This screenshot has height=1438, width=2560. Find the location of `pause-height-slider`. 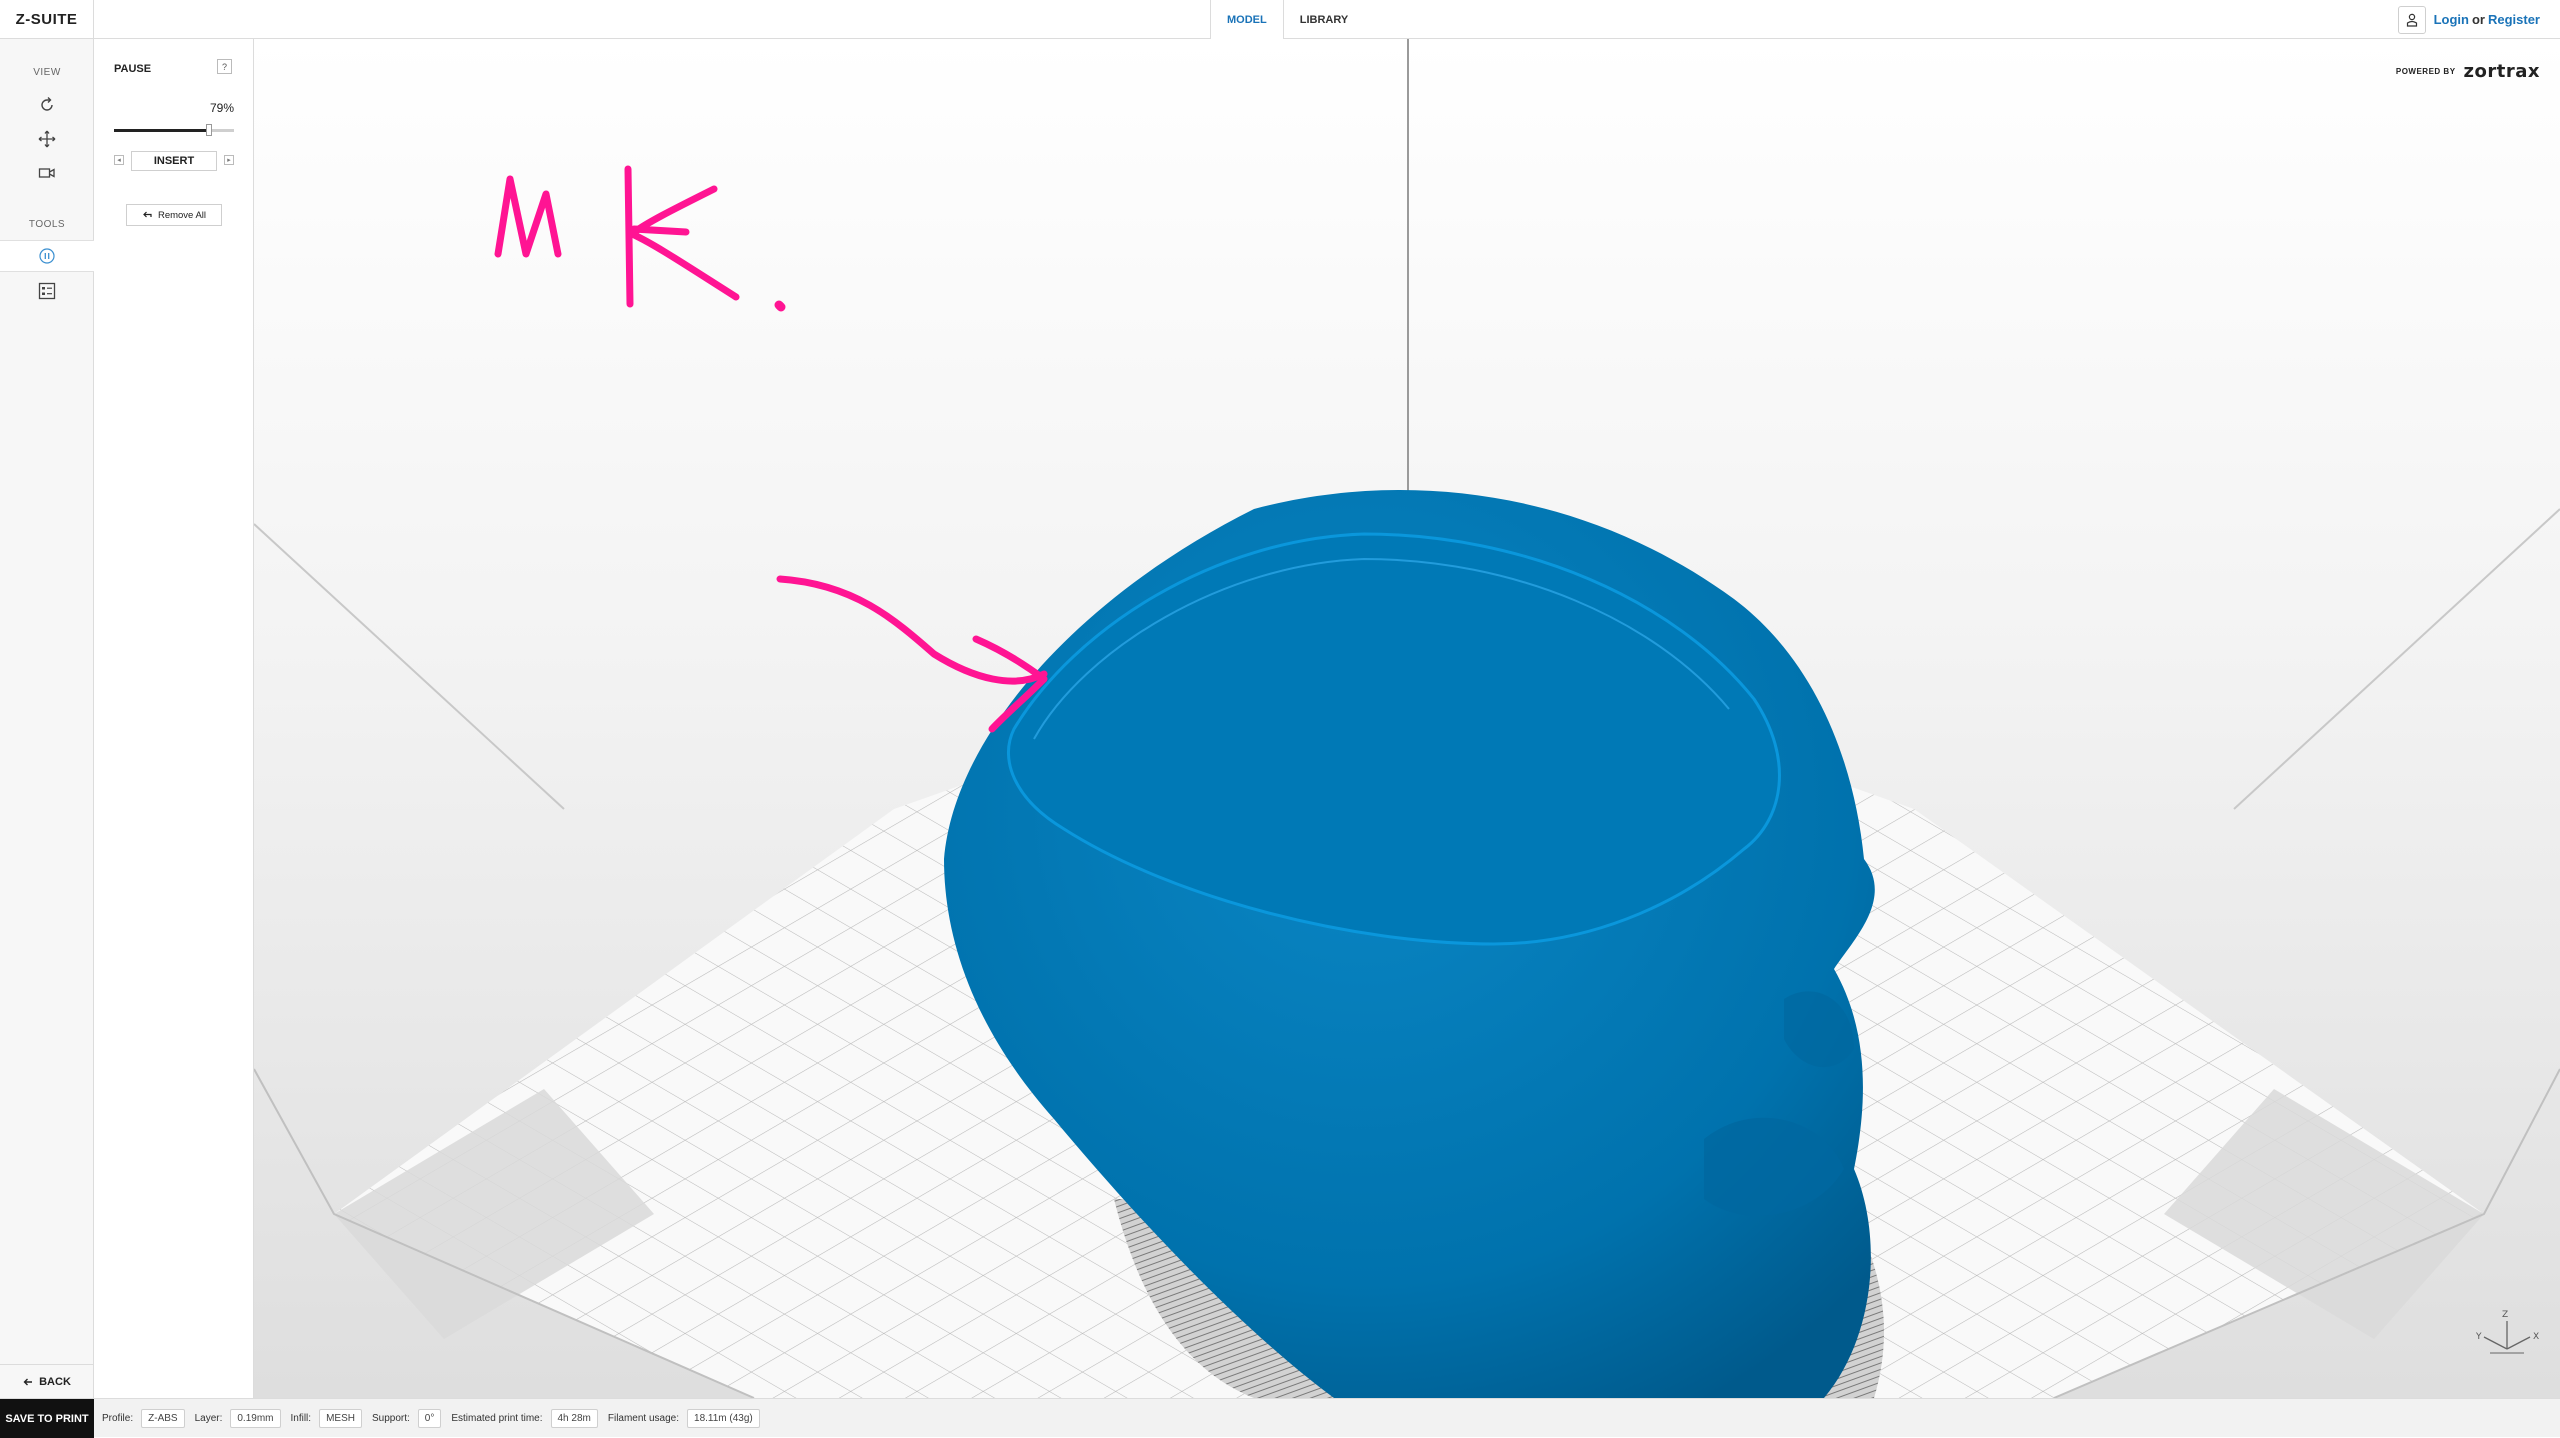

pause-height-slider is located at coordinates (174, 130).